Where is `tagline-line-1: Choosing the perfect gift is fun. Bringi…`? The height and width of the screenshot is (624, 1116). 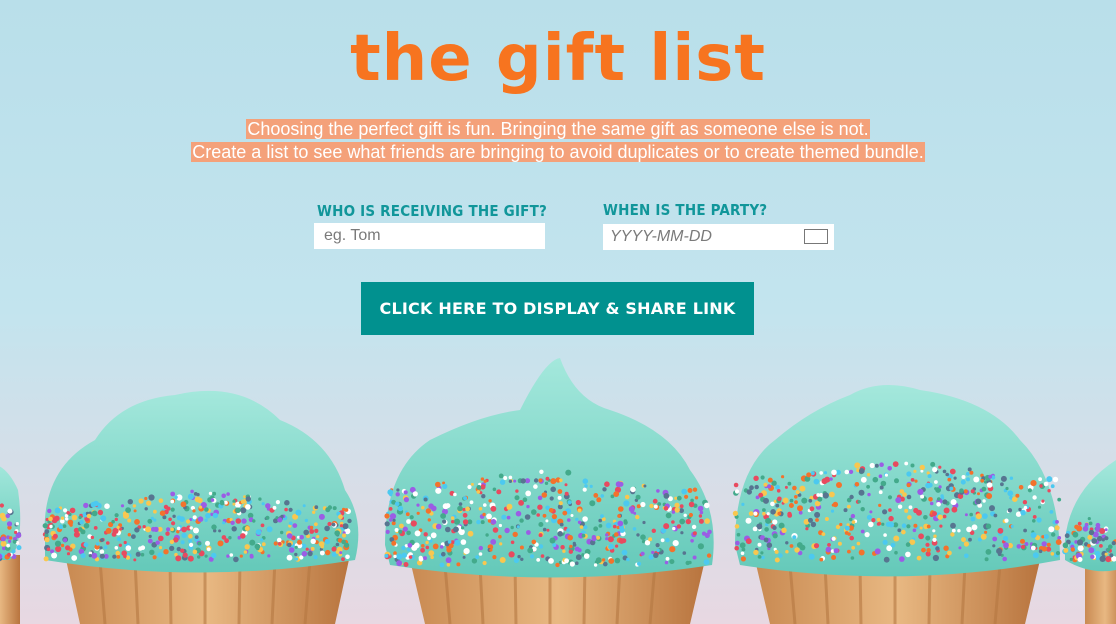 tagline-line-1: Choosing the perfect gift is fun. Bringi… is located at coordinates (558, 129).